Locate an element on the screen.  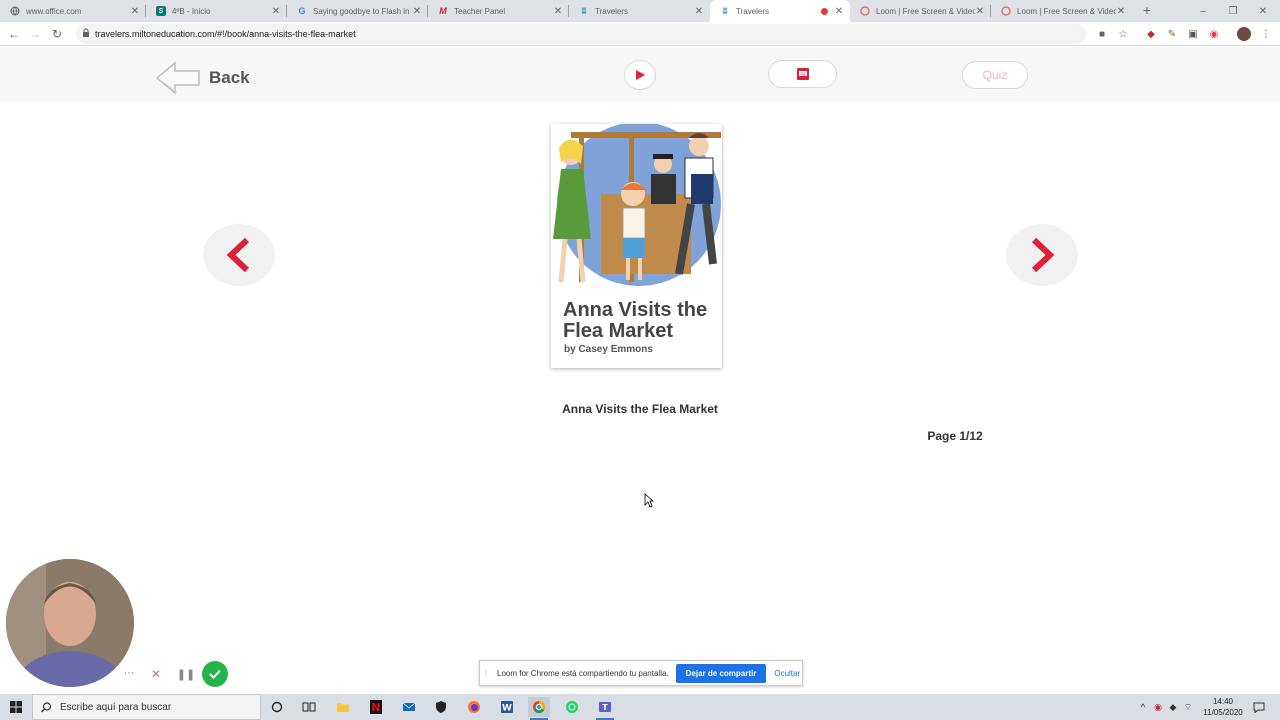
quiz-button: Quiz is located at coordinates (995, 75).